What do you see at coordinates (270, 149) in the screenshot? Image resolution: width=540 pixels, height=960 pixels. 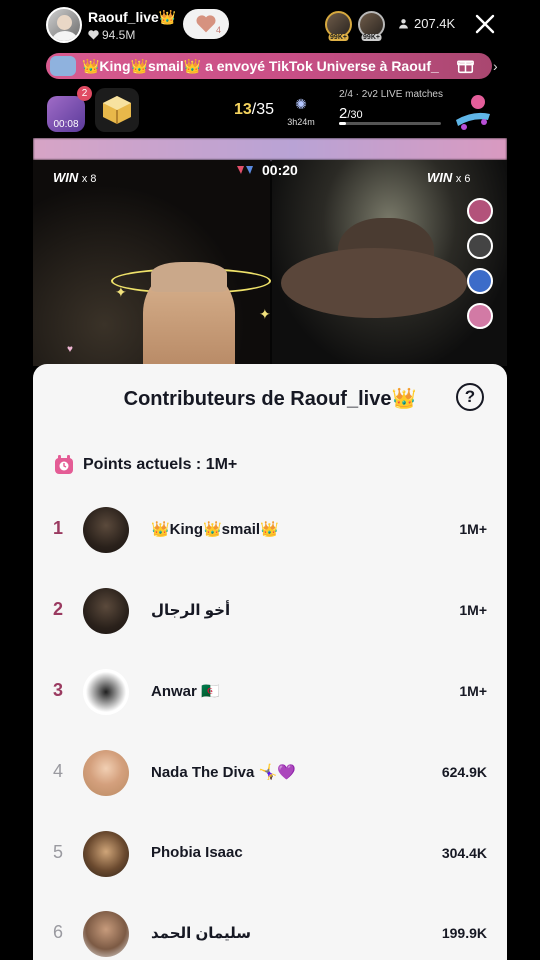 I see `battle-progress-bar` at bounding box center [270, 149].